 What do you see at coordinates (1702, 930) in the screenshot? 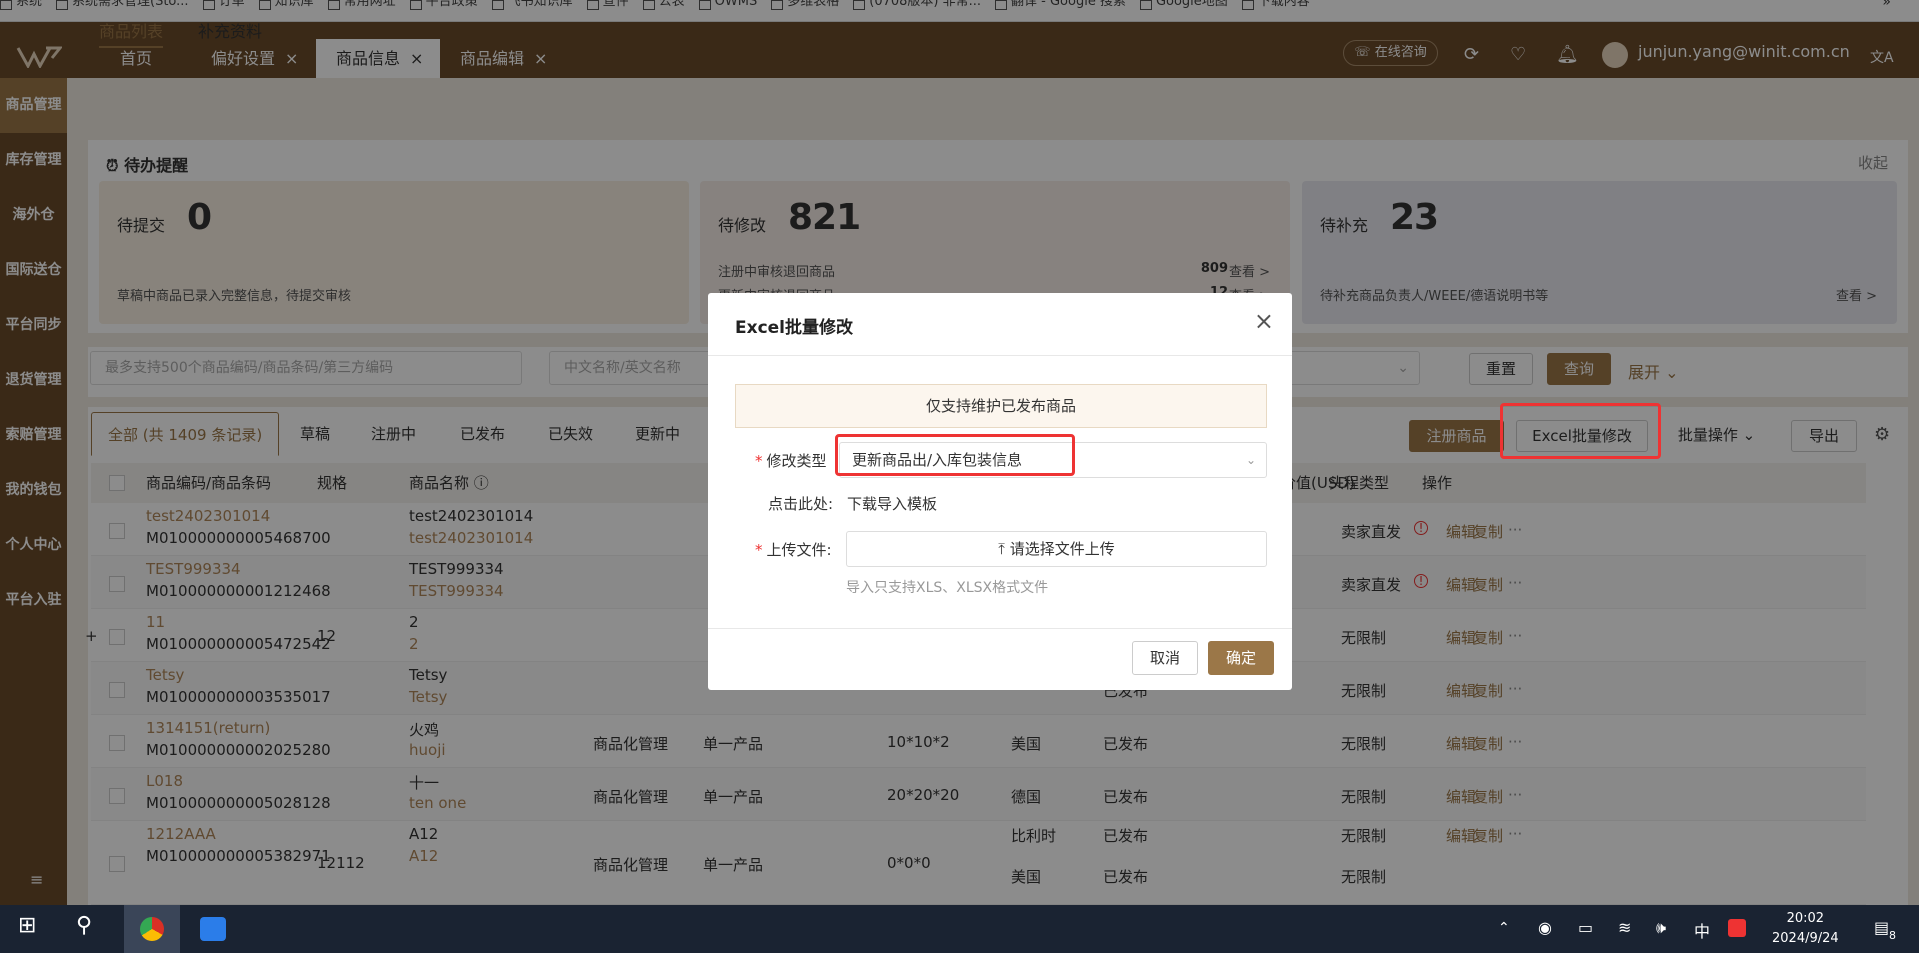
I see `ime-indicator: 中` at bounding box center [1702, 930].